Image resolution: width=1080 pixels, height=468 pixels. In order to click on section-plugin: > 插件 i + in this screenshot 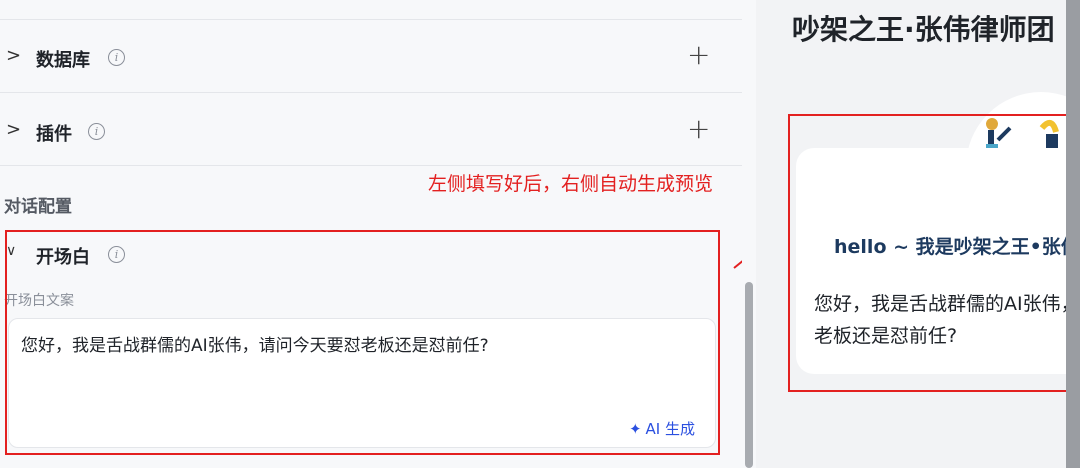, I will do `click(371, 130)`.